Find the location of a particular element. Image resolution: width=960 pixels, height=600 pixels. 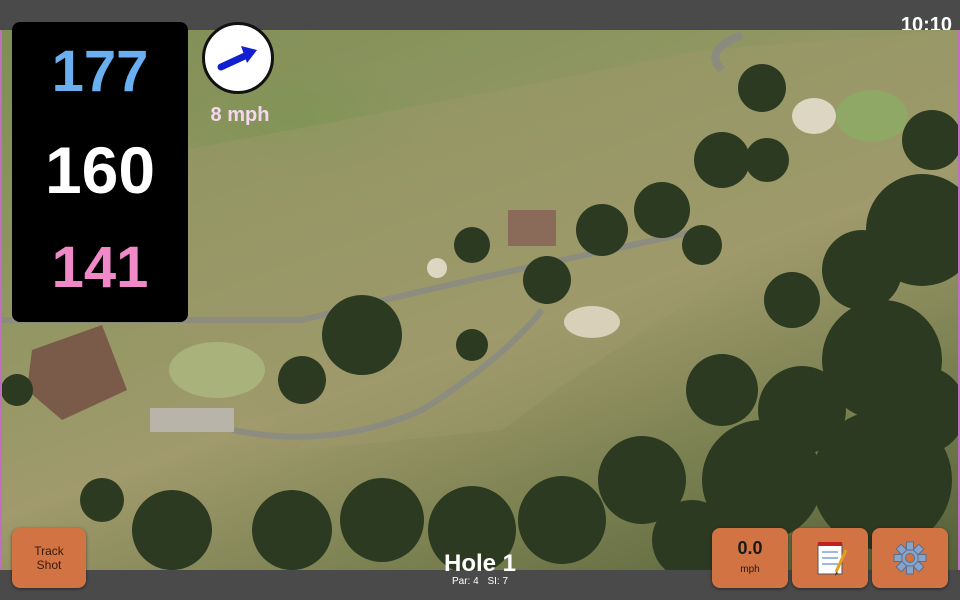

track-shot-label-line1: Track is located at coordinates (49, 551).